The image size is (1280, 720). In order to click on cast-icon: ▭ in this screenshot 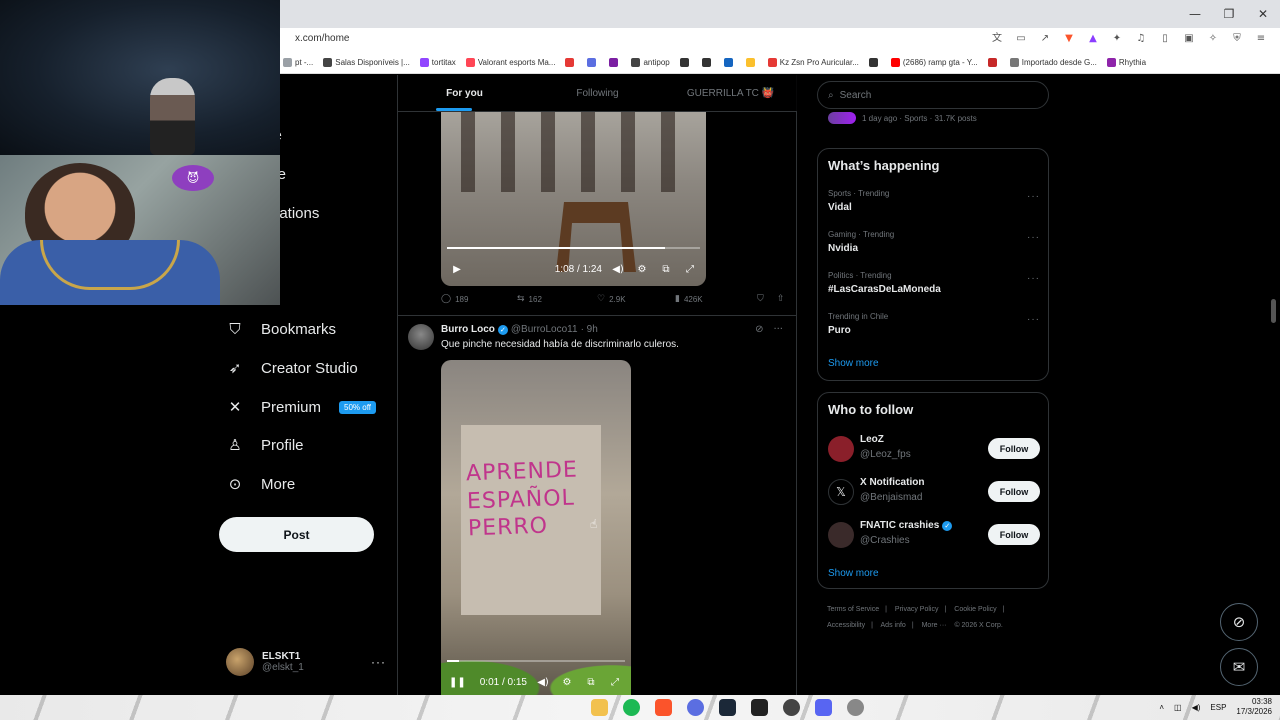, I will do `click(1021, 39)`.